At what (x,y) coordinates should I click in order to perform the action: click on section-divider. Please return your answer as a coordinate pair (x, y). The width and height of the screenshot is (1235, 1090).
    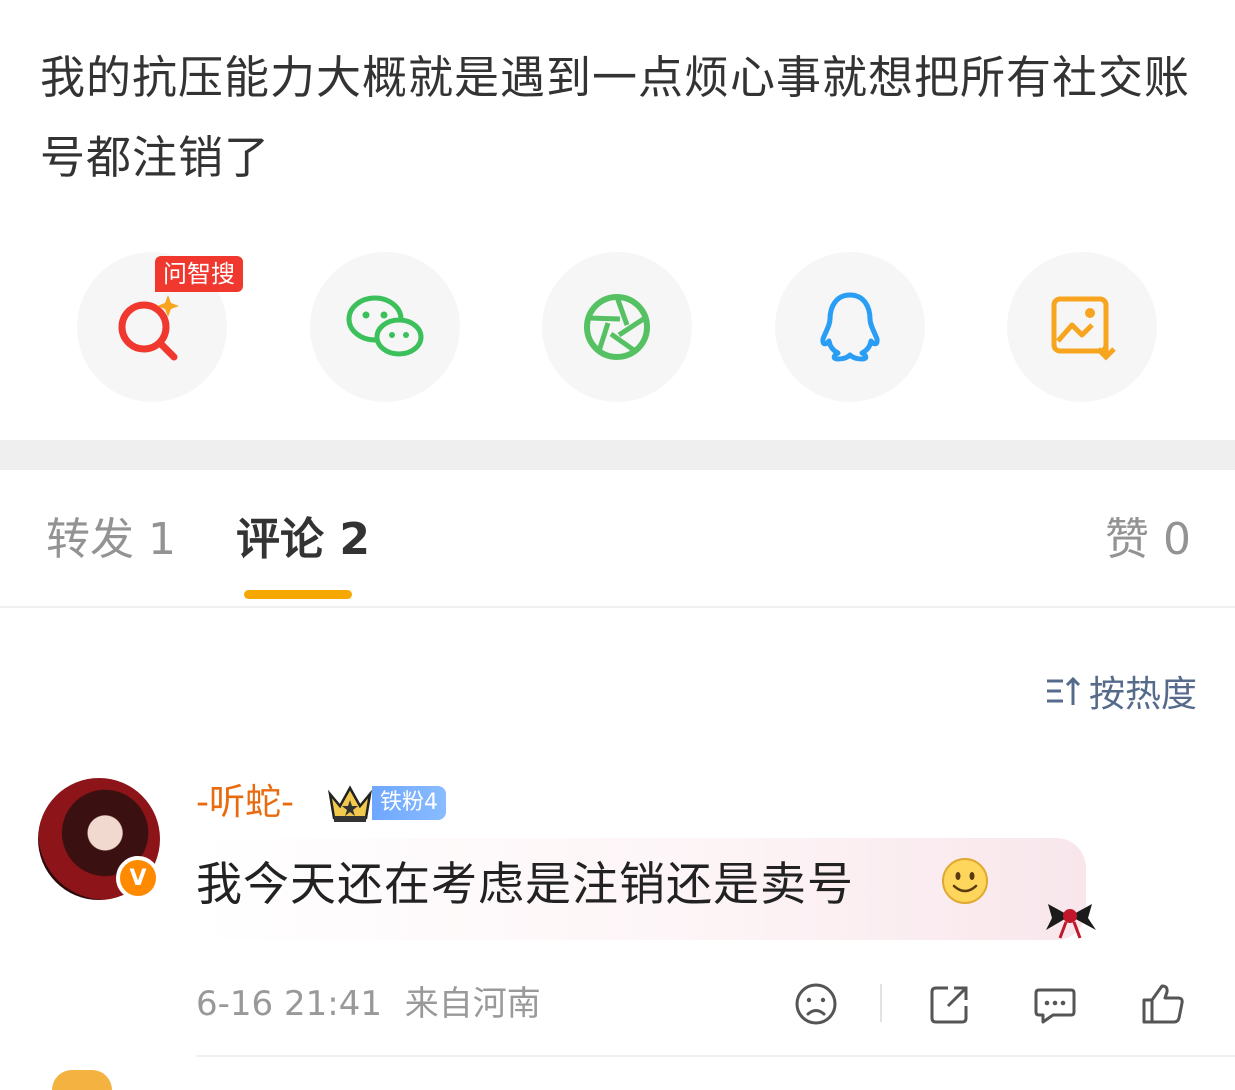
    Looking at the image, I should click on (617, 455).